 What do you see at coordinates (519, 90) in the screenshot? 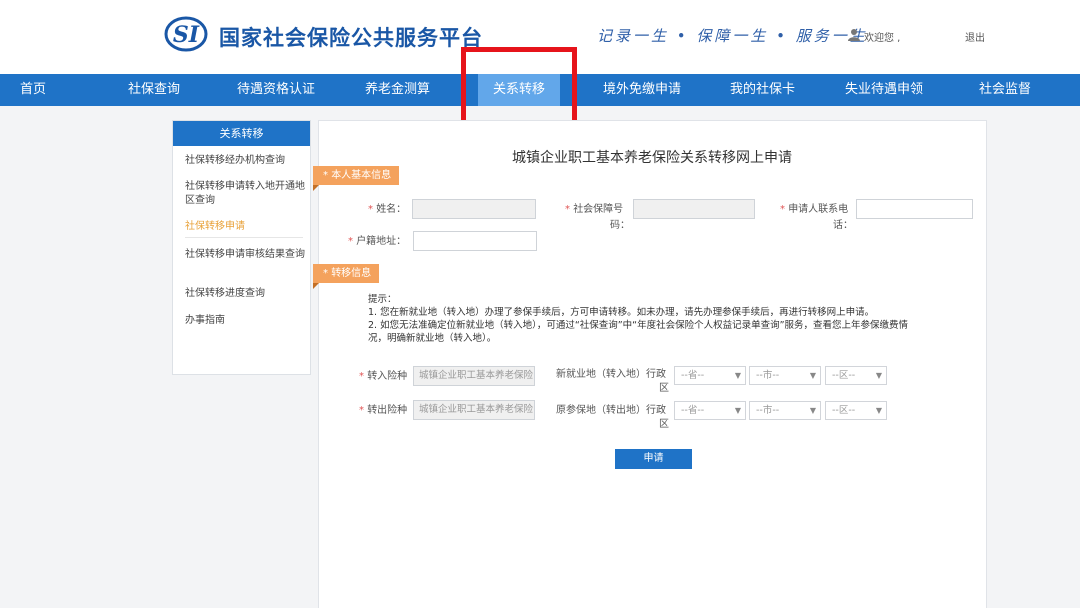
I see `nav-item-transfer: 关系转移` at bounding box center [519, 90].